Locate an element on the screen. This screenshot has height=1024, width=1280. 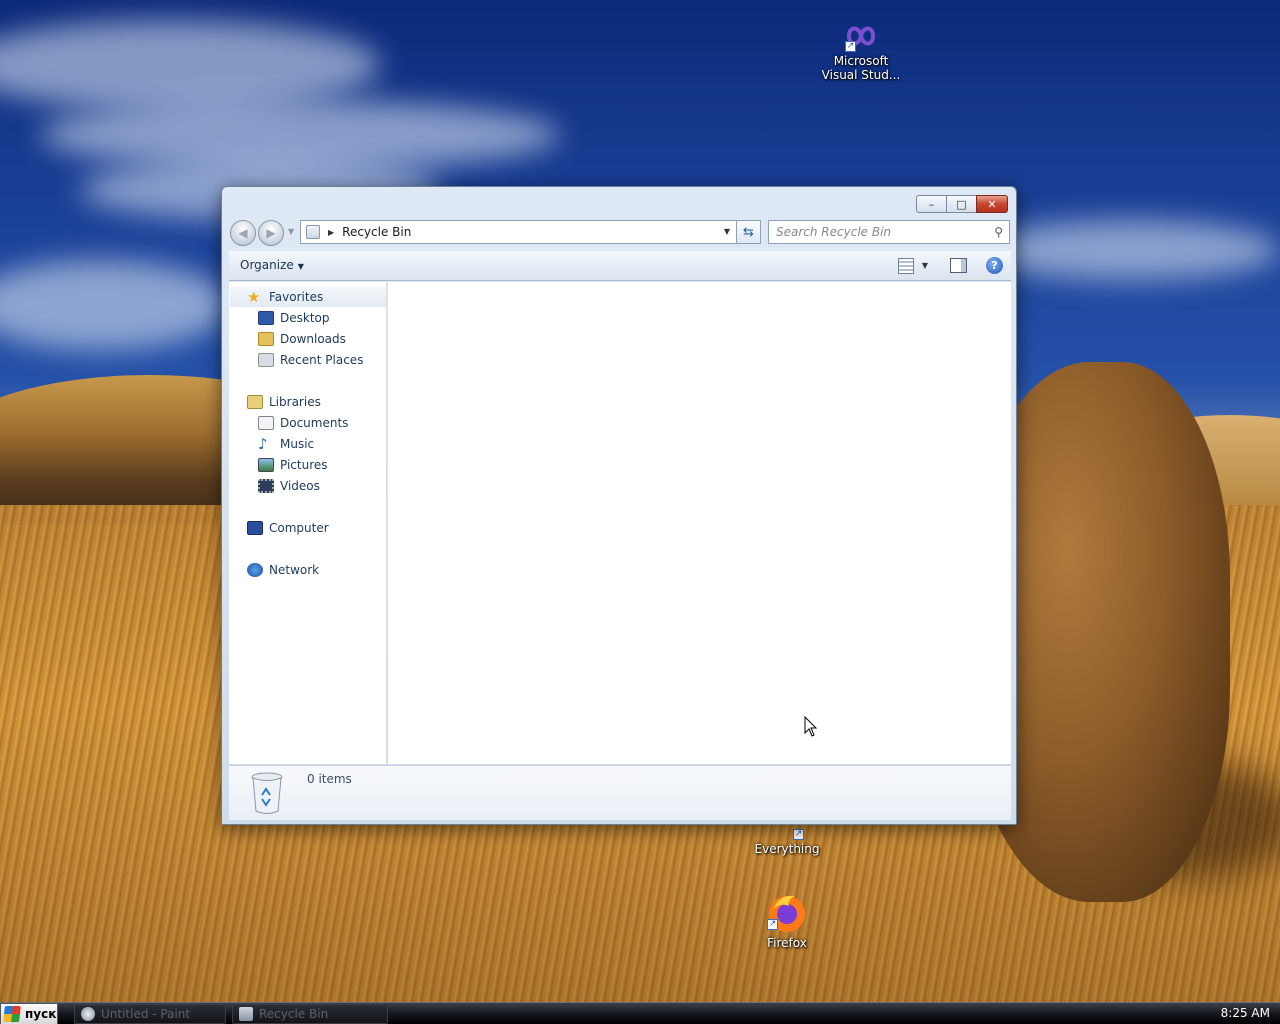
start-label: пуск is located at coordinates (41, 1014).